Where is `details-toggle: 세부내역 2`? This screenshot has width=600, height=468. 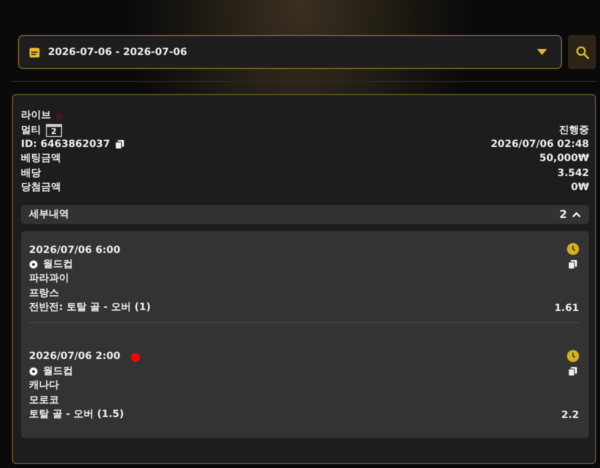 details-toggle: 세부내역 2 is located at coordinates (305, 214).